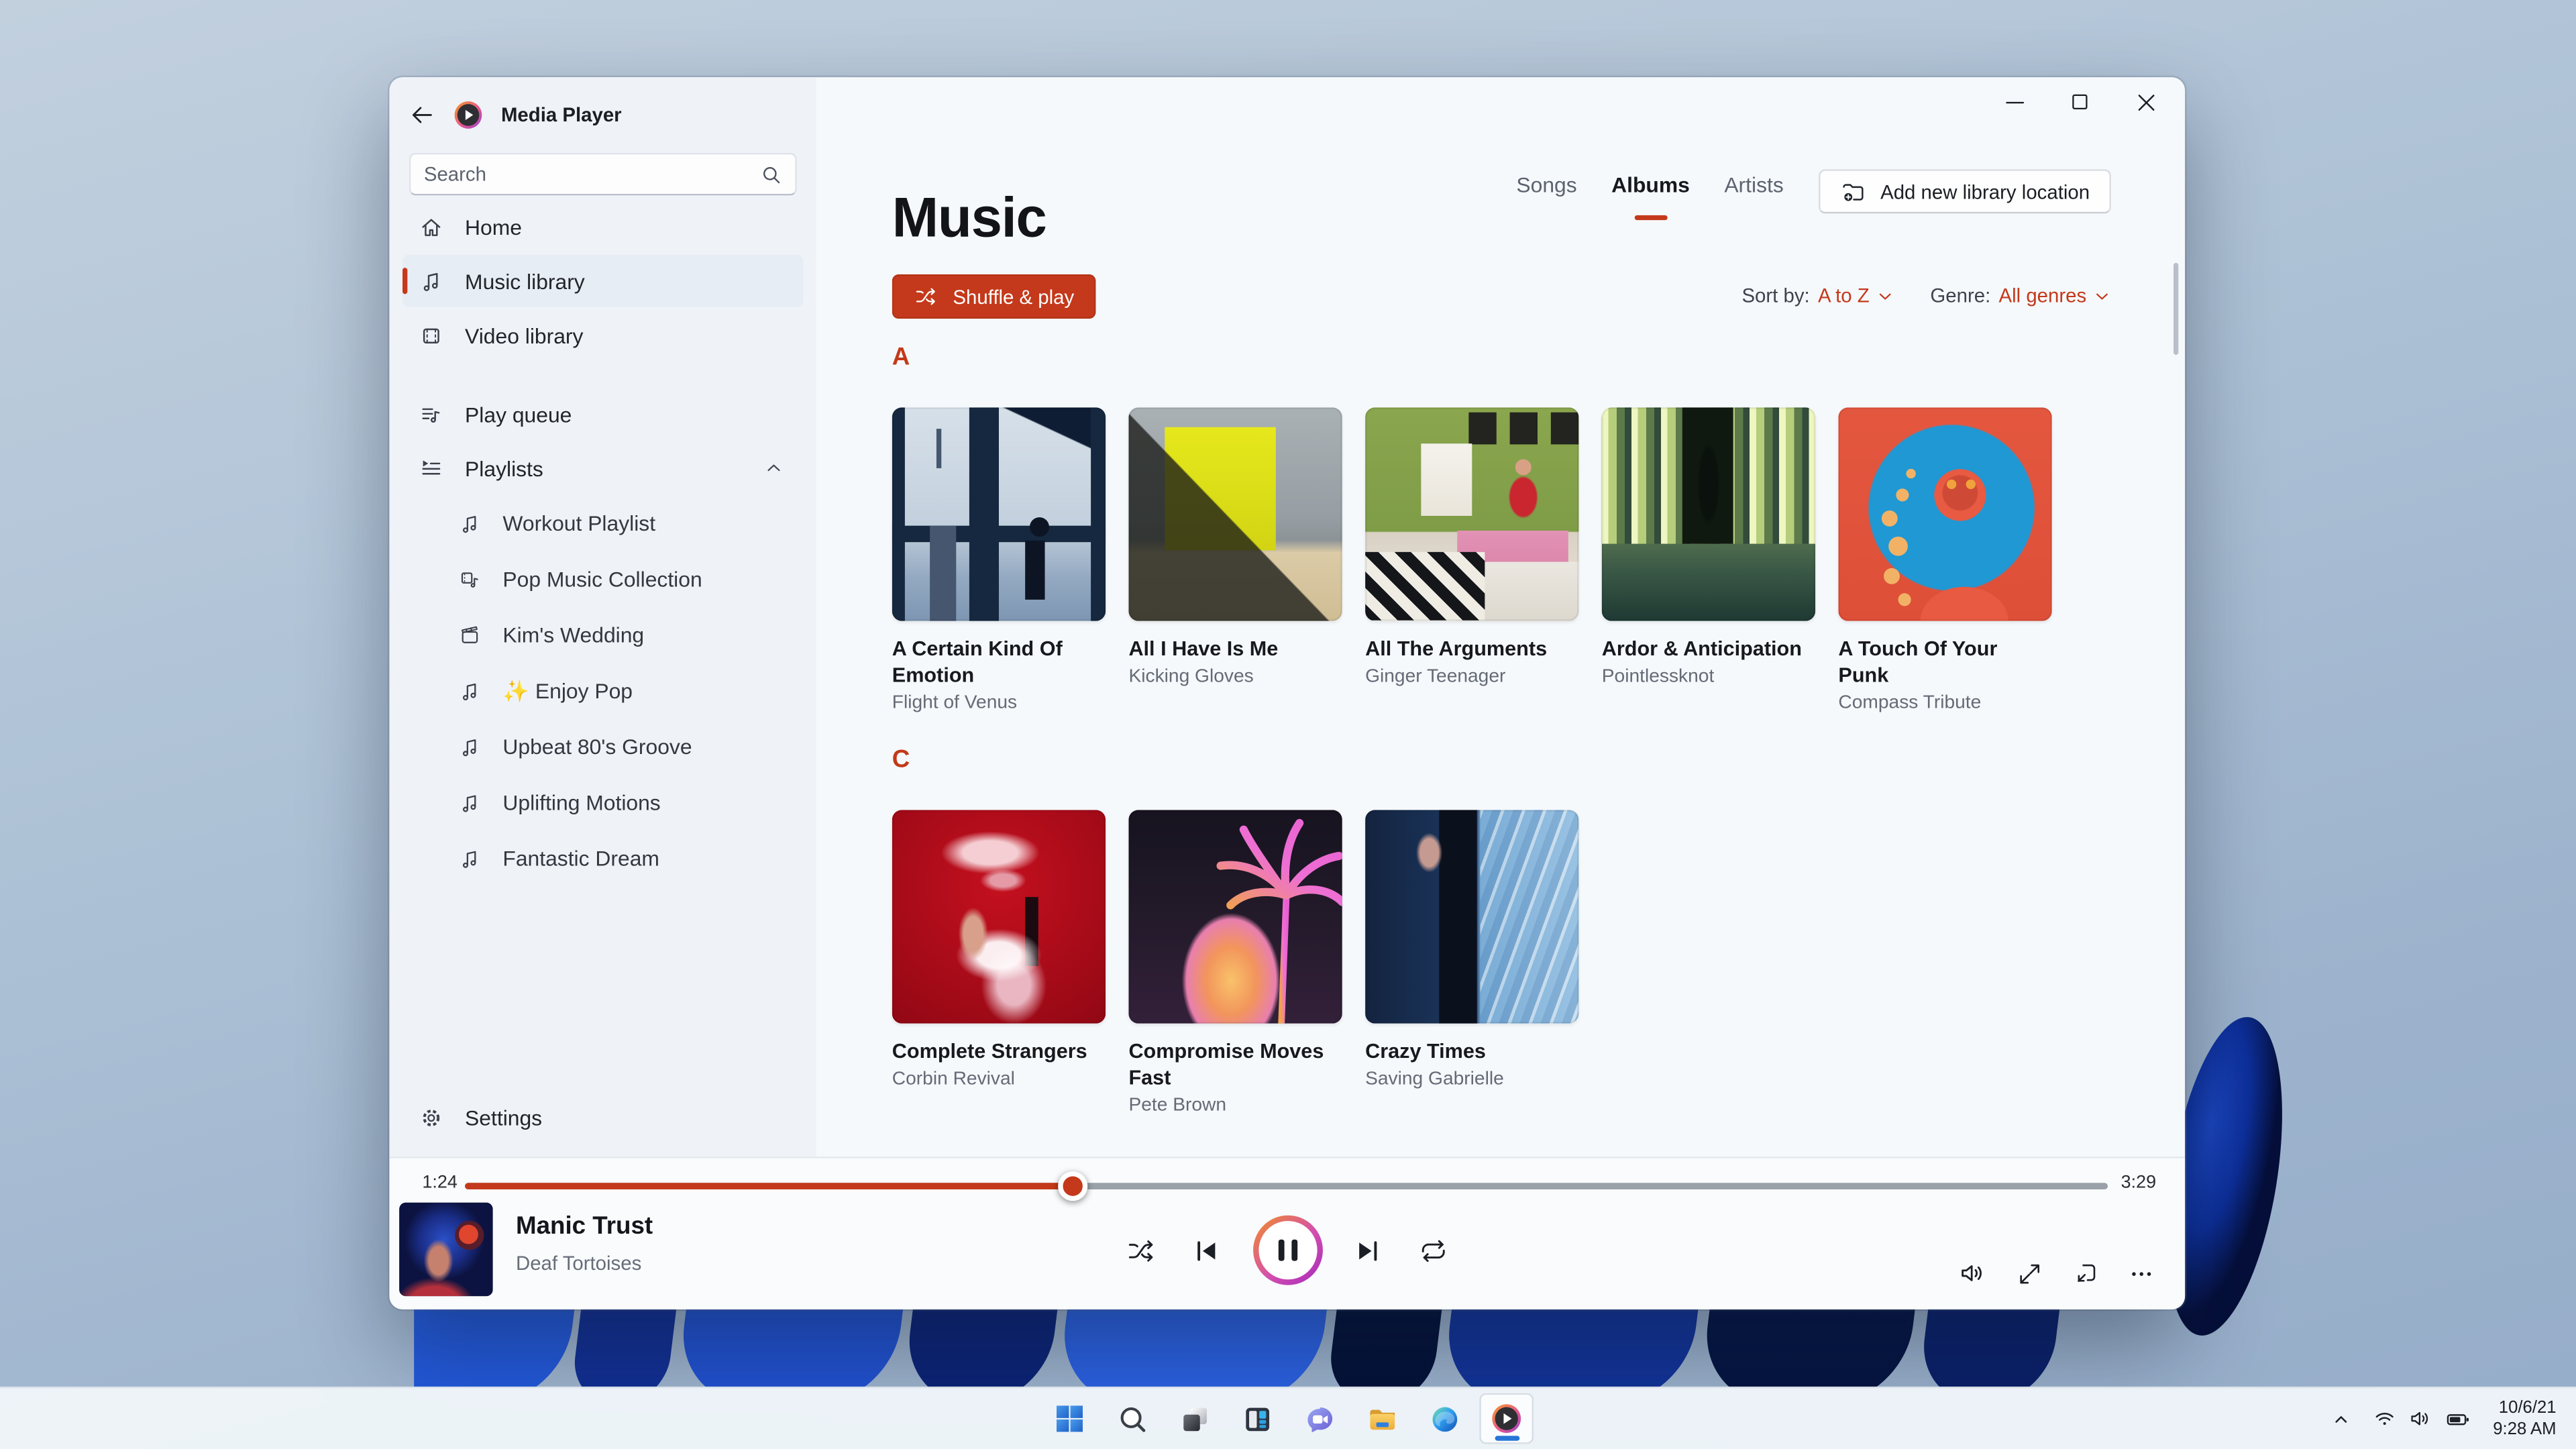  Describe the element at coordinates (1775, 295) in the screenshot. I see `sort-by-label: Sort by:` at that location.